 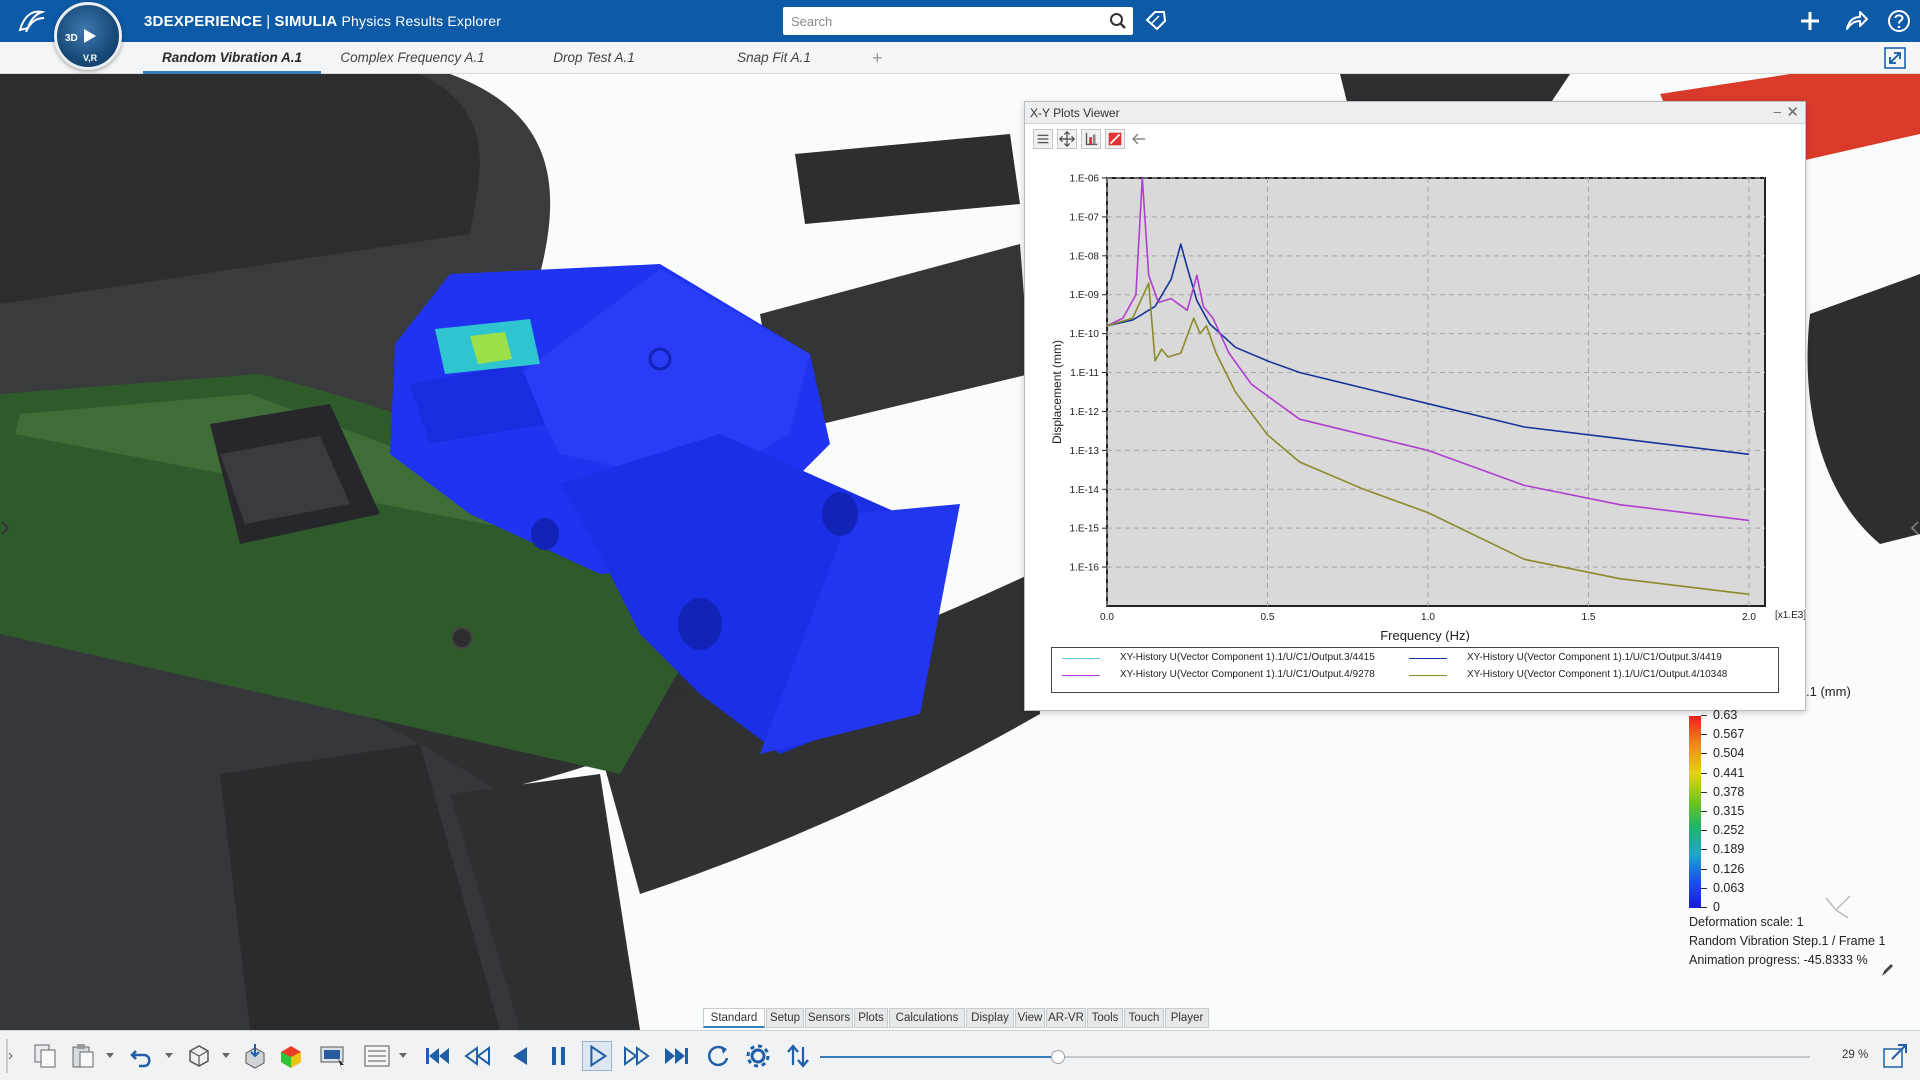 I want to click on player-options-icon, so click(x=798, y=1056).